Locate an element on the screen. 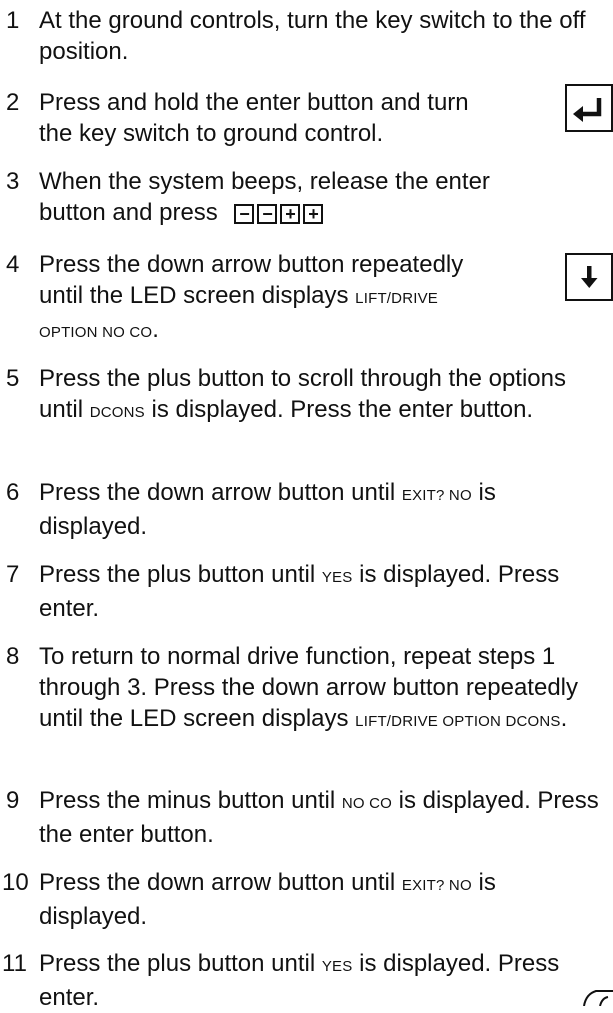  page-corner-icon is located at coordinates (596, 996).